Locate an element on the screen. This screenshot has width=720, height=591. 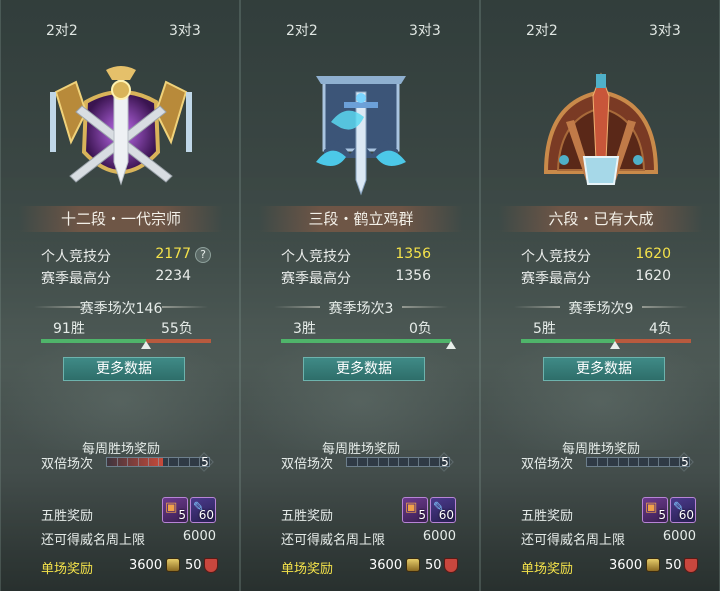
personal-score-value: 2177 is located at coordinates (173, 254).